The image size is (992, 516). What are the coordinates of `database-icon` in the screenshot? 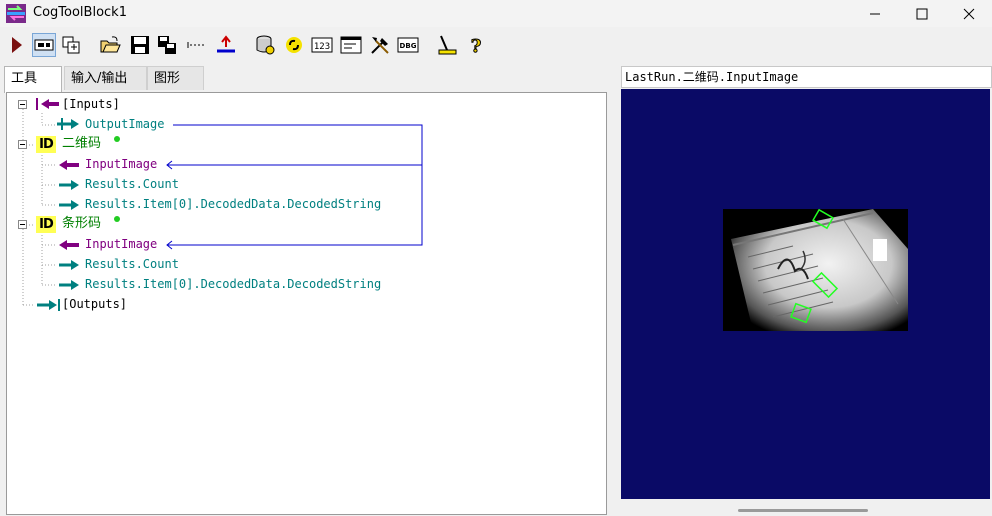 It's located at (265, 45).